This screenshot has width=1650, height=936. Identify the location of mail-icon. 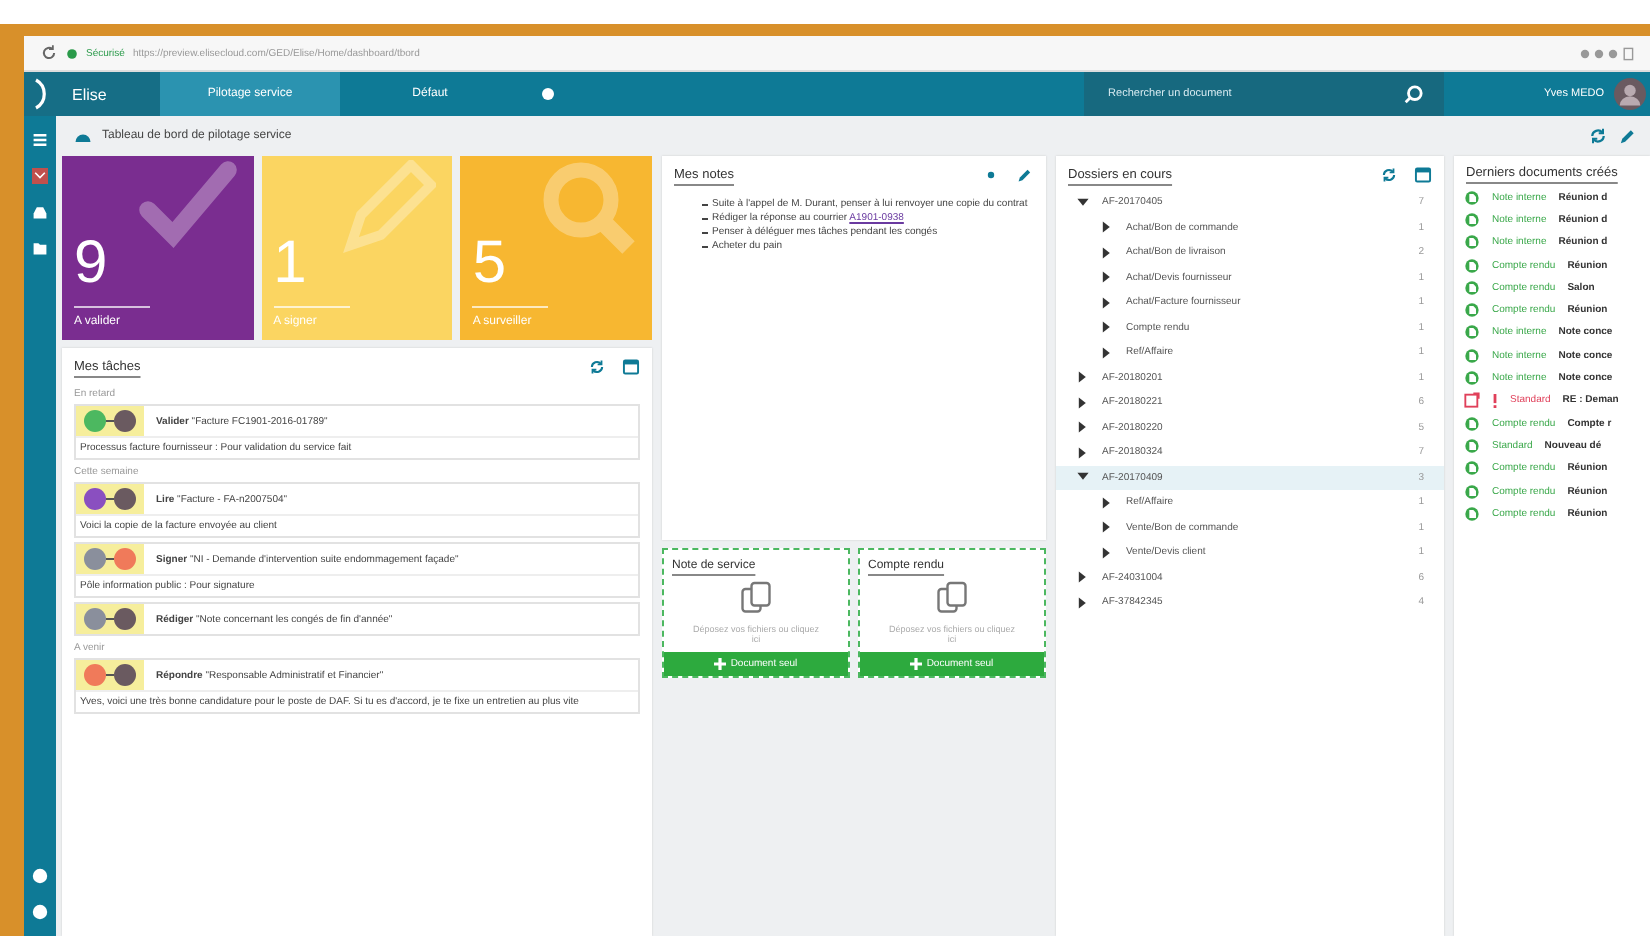
(40, 176).